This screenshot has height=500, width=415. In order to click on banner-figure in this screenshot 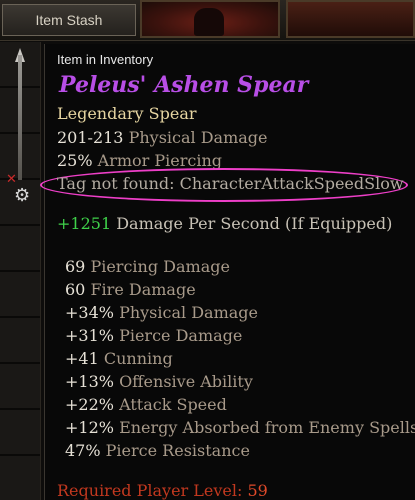, I will do `click(209, 22)`.